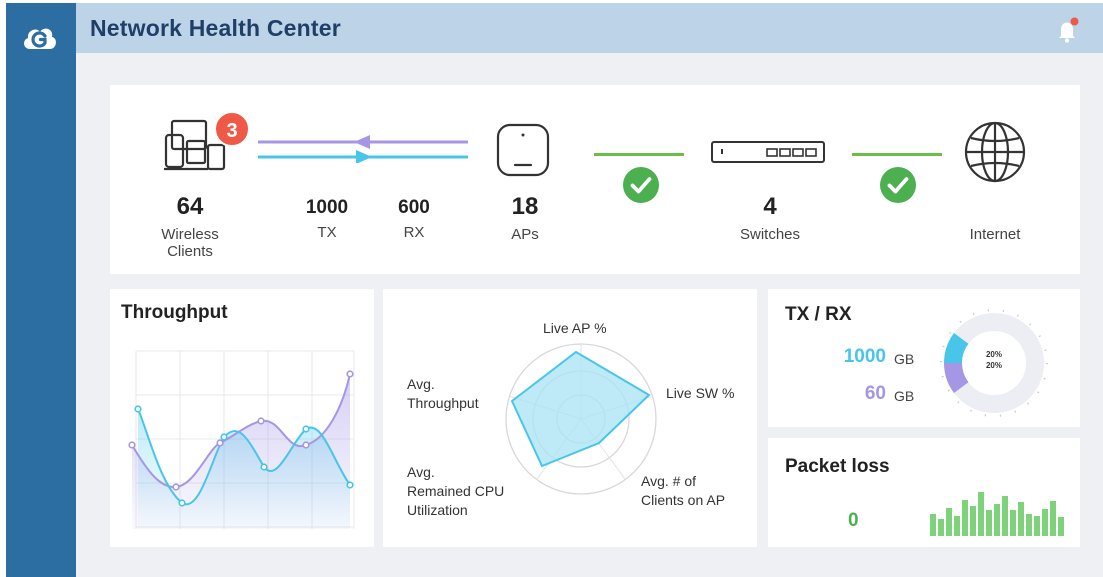 The height and width of the screenshot is (577, 1103). What do you see at coordinates (904, 359) in the screenshot?
I see `tx-total-unit: GB` at bounding box center [904, 359].